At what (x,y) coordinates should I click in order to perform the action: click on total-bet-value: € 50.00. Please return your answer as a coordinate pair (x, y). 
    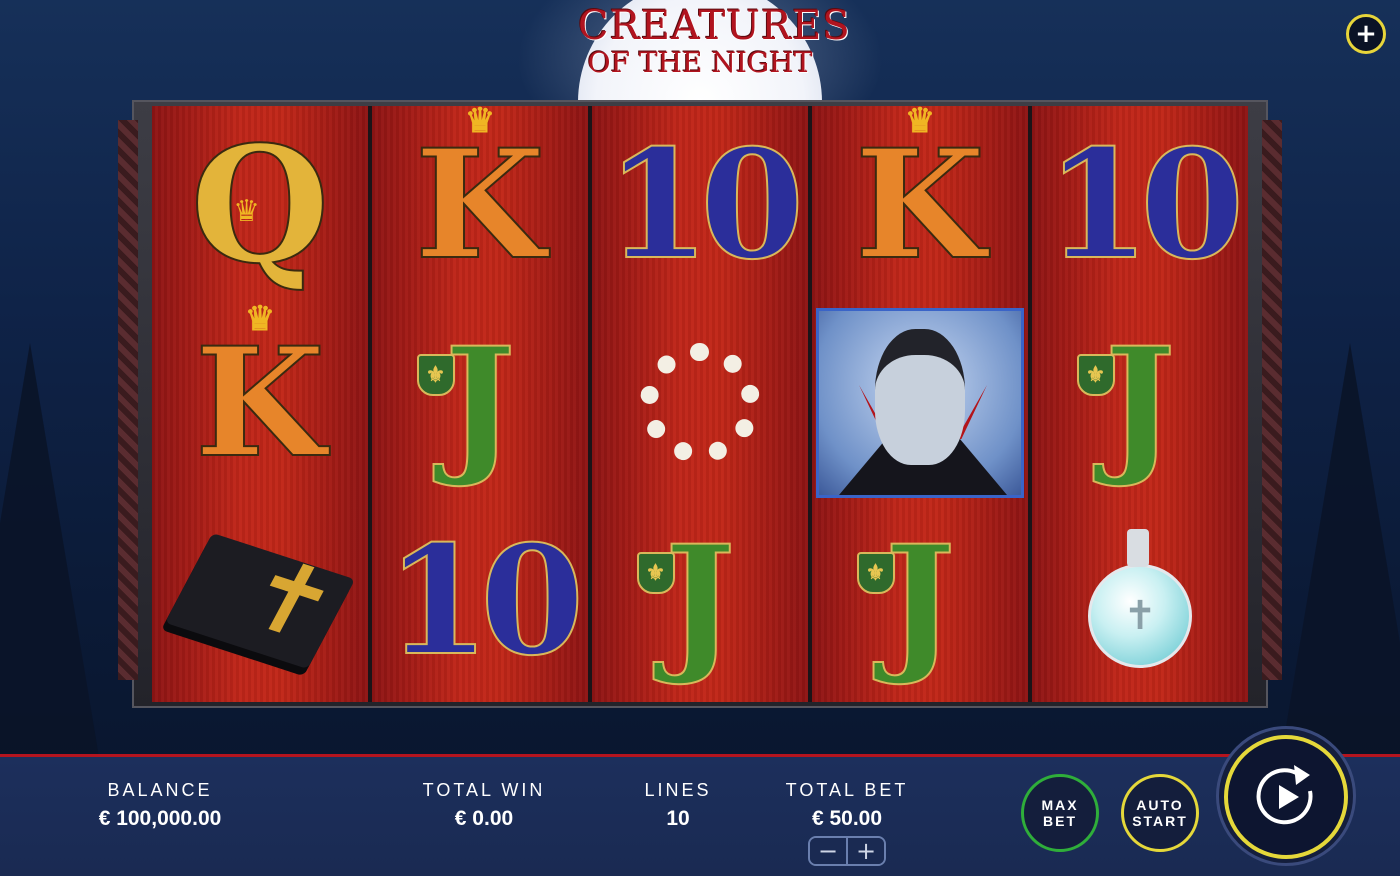
    Looking at the image, I should click on (847, 818).